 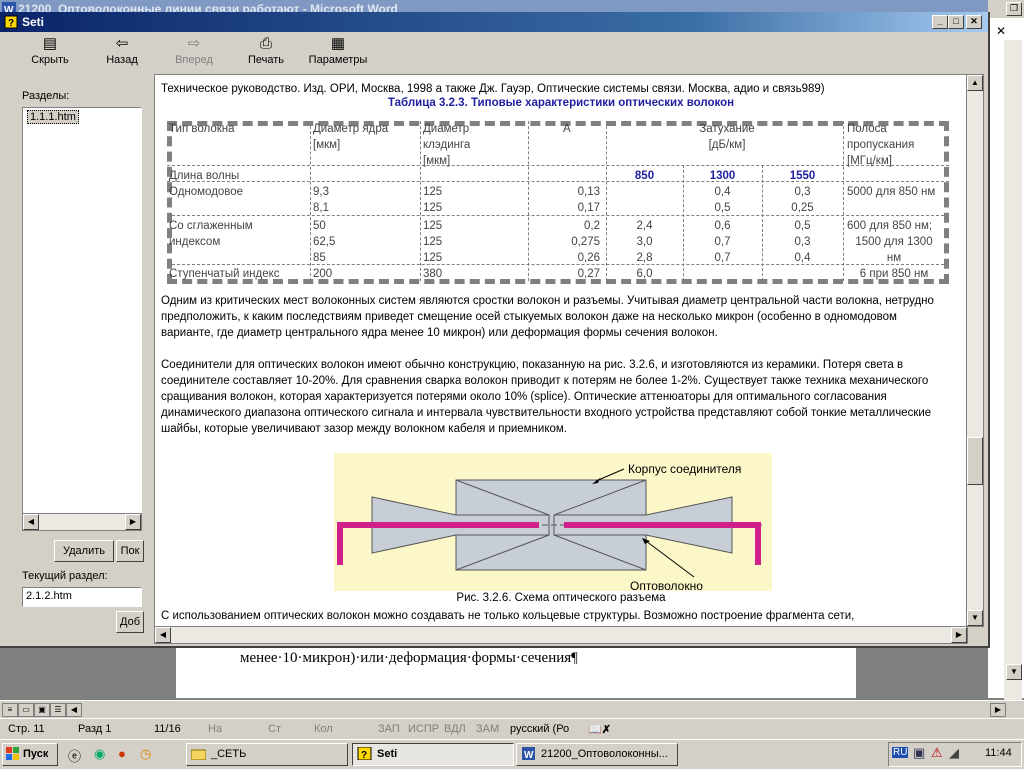 I want to click on folder-icon, so click(x=198, y=754).